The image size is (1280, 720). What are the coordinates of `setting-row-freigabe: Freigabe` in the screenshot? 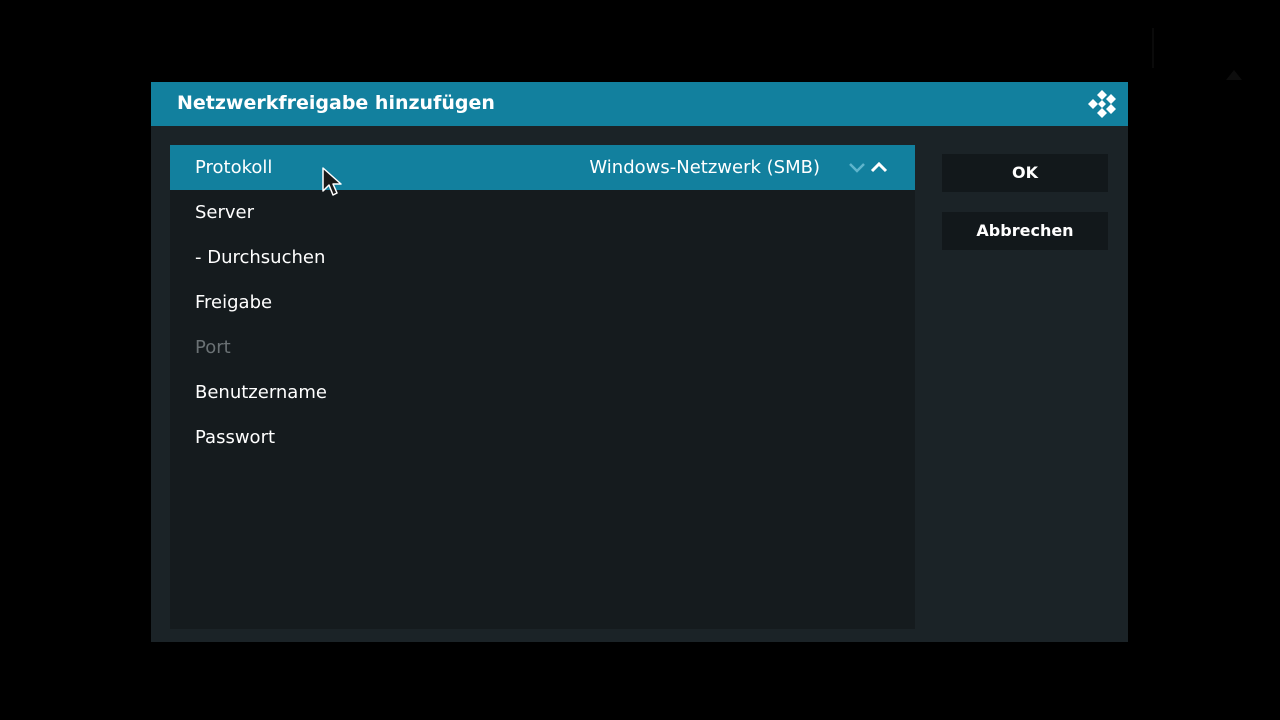 It's located at (542, 302).